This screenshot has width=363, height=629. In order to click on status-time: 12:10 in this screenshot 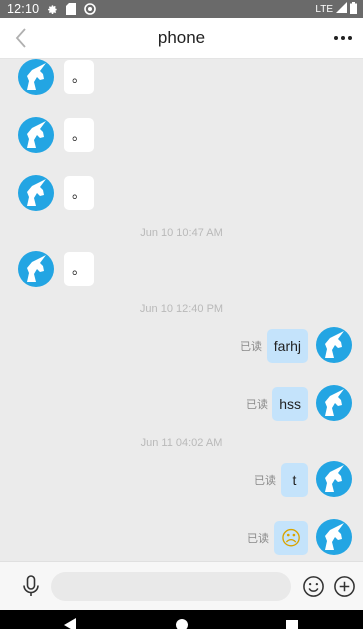, I will do `click(23, 9)`.